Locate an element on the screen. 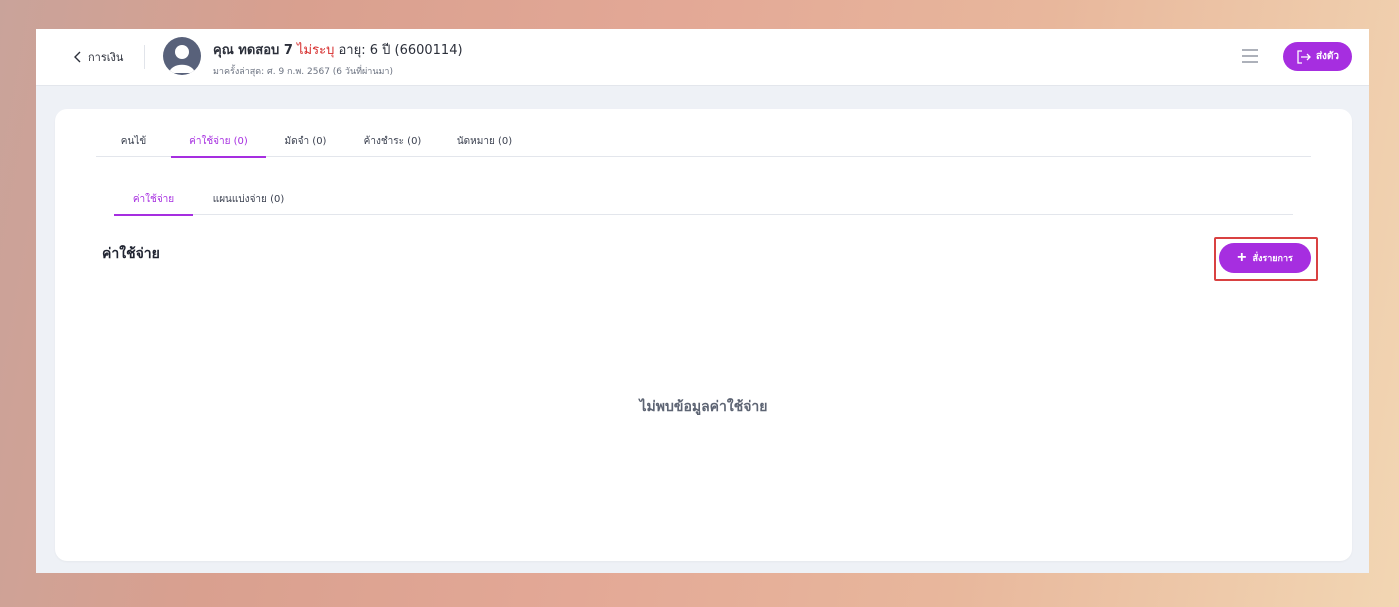 The height and width of the screenshot is (607, 1399). hamburger-menu-icon is located at coordinates (1250, 56).